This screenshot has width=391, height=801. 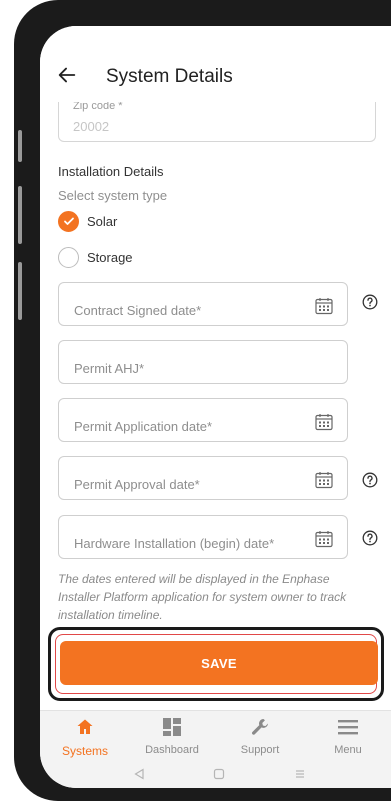 I want to click on hardware-installation-date-placeholder: Hardware Installation (begin) date*, so click(x=174, y=543).